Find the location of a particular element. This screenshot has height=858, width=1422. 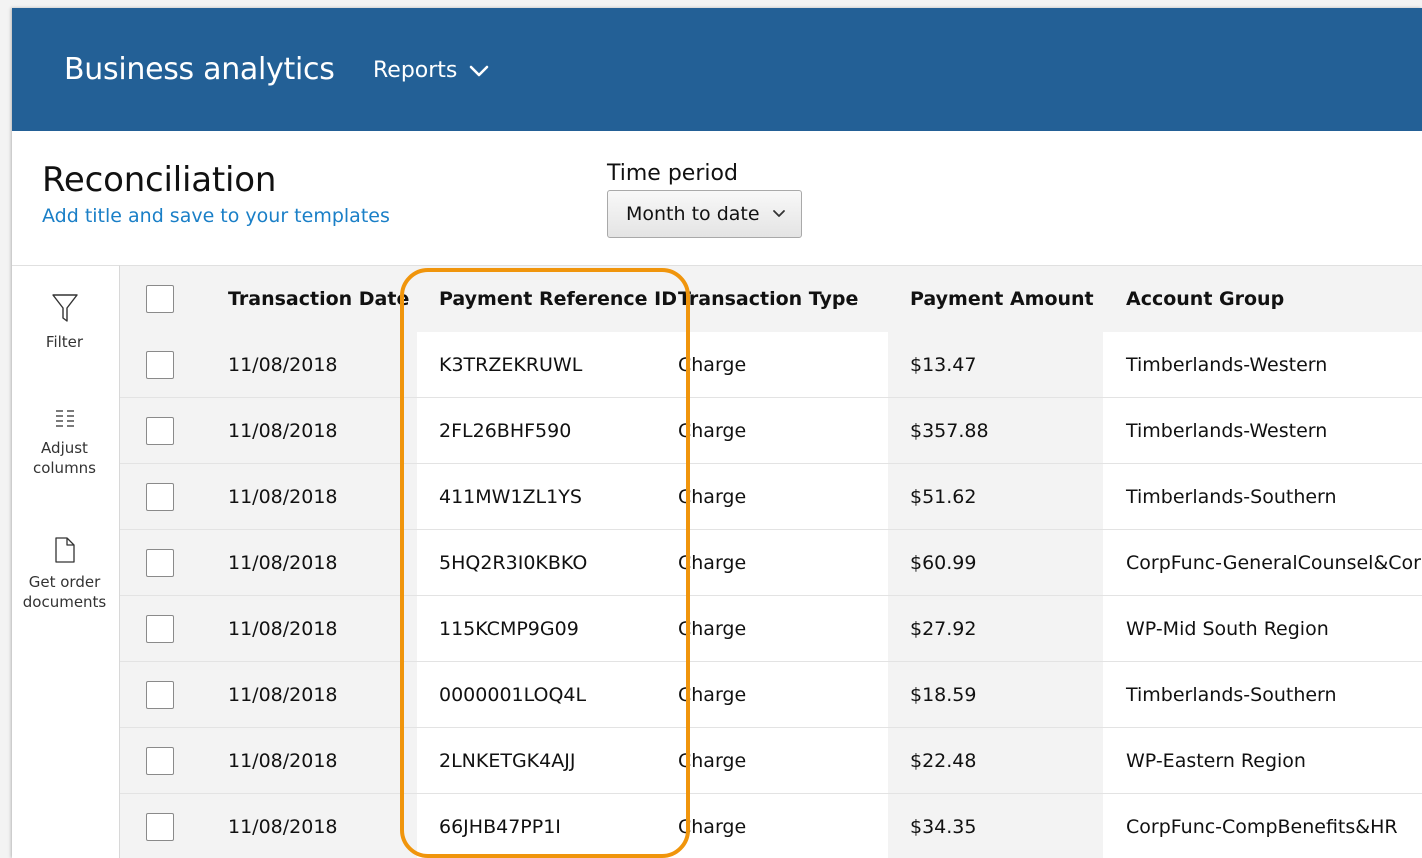

top-nav-bar: Business analytics Reports is located at coordinates (717, 69).